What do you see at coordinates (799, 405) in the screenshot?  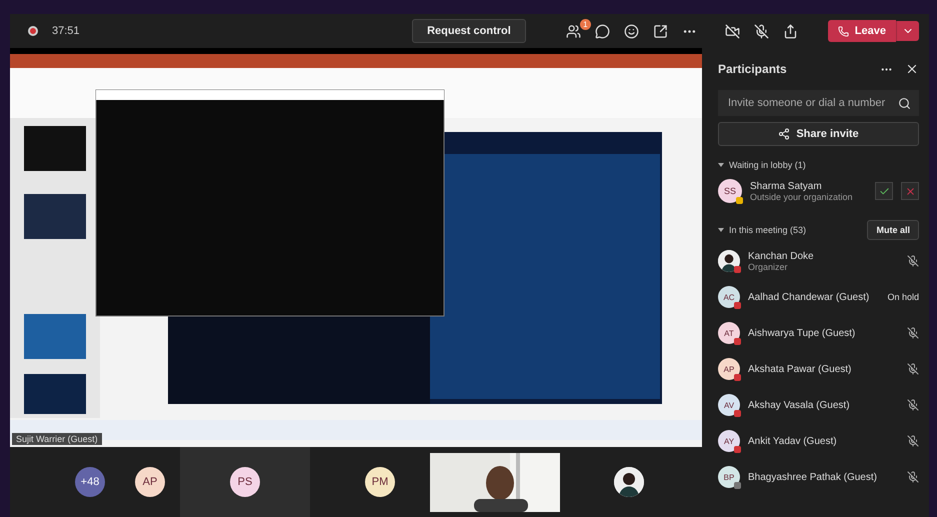 I see `participant-name: Akshay Vasala (Guest)` at bounding box center [799, 405].